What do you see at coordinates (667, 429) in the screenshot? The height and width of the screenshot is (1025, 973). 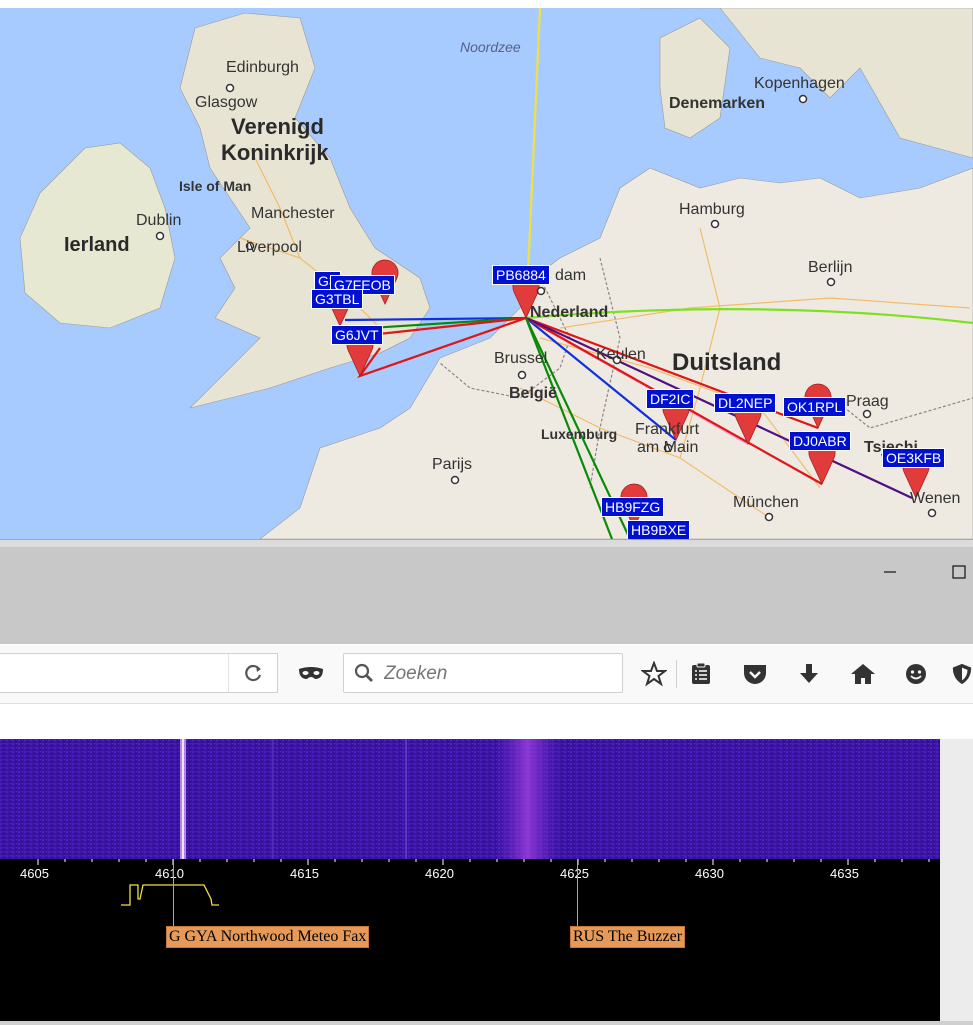 I see `label-city-frankfurt-1: Frankfurt` at bounding box center [667, 429].